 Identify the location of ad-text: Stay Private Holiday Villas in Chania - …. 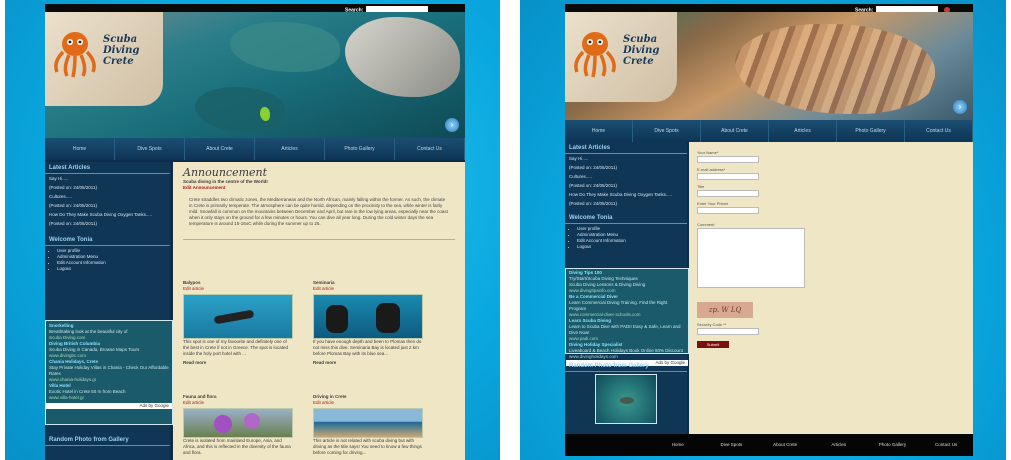
(109, 370).